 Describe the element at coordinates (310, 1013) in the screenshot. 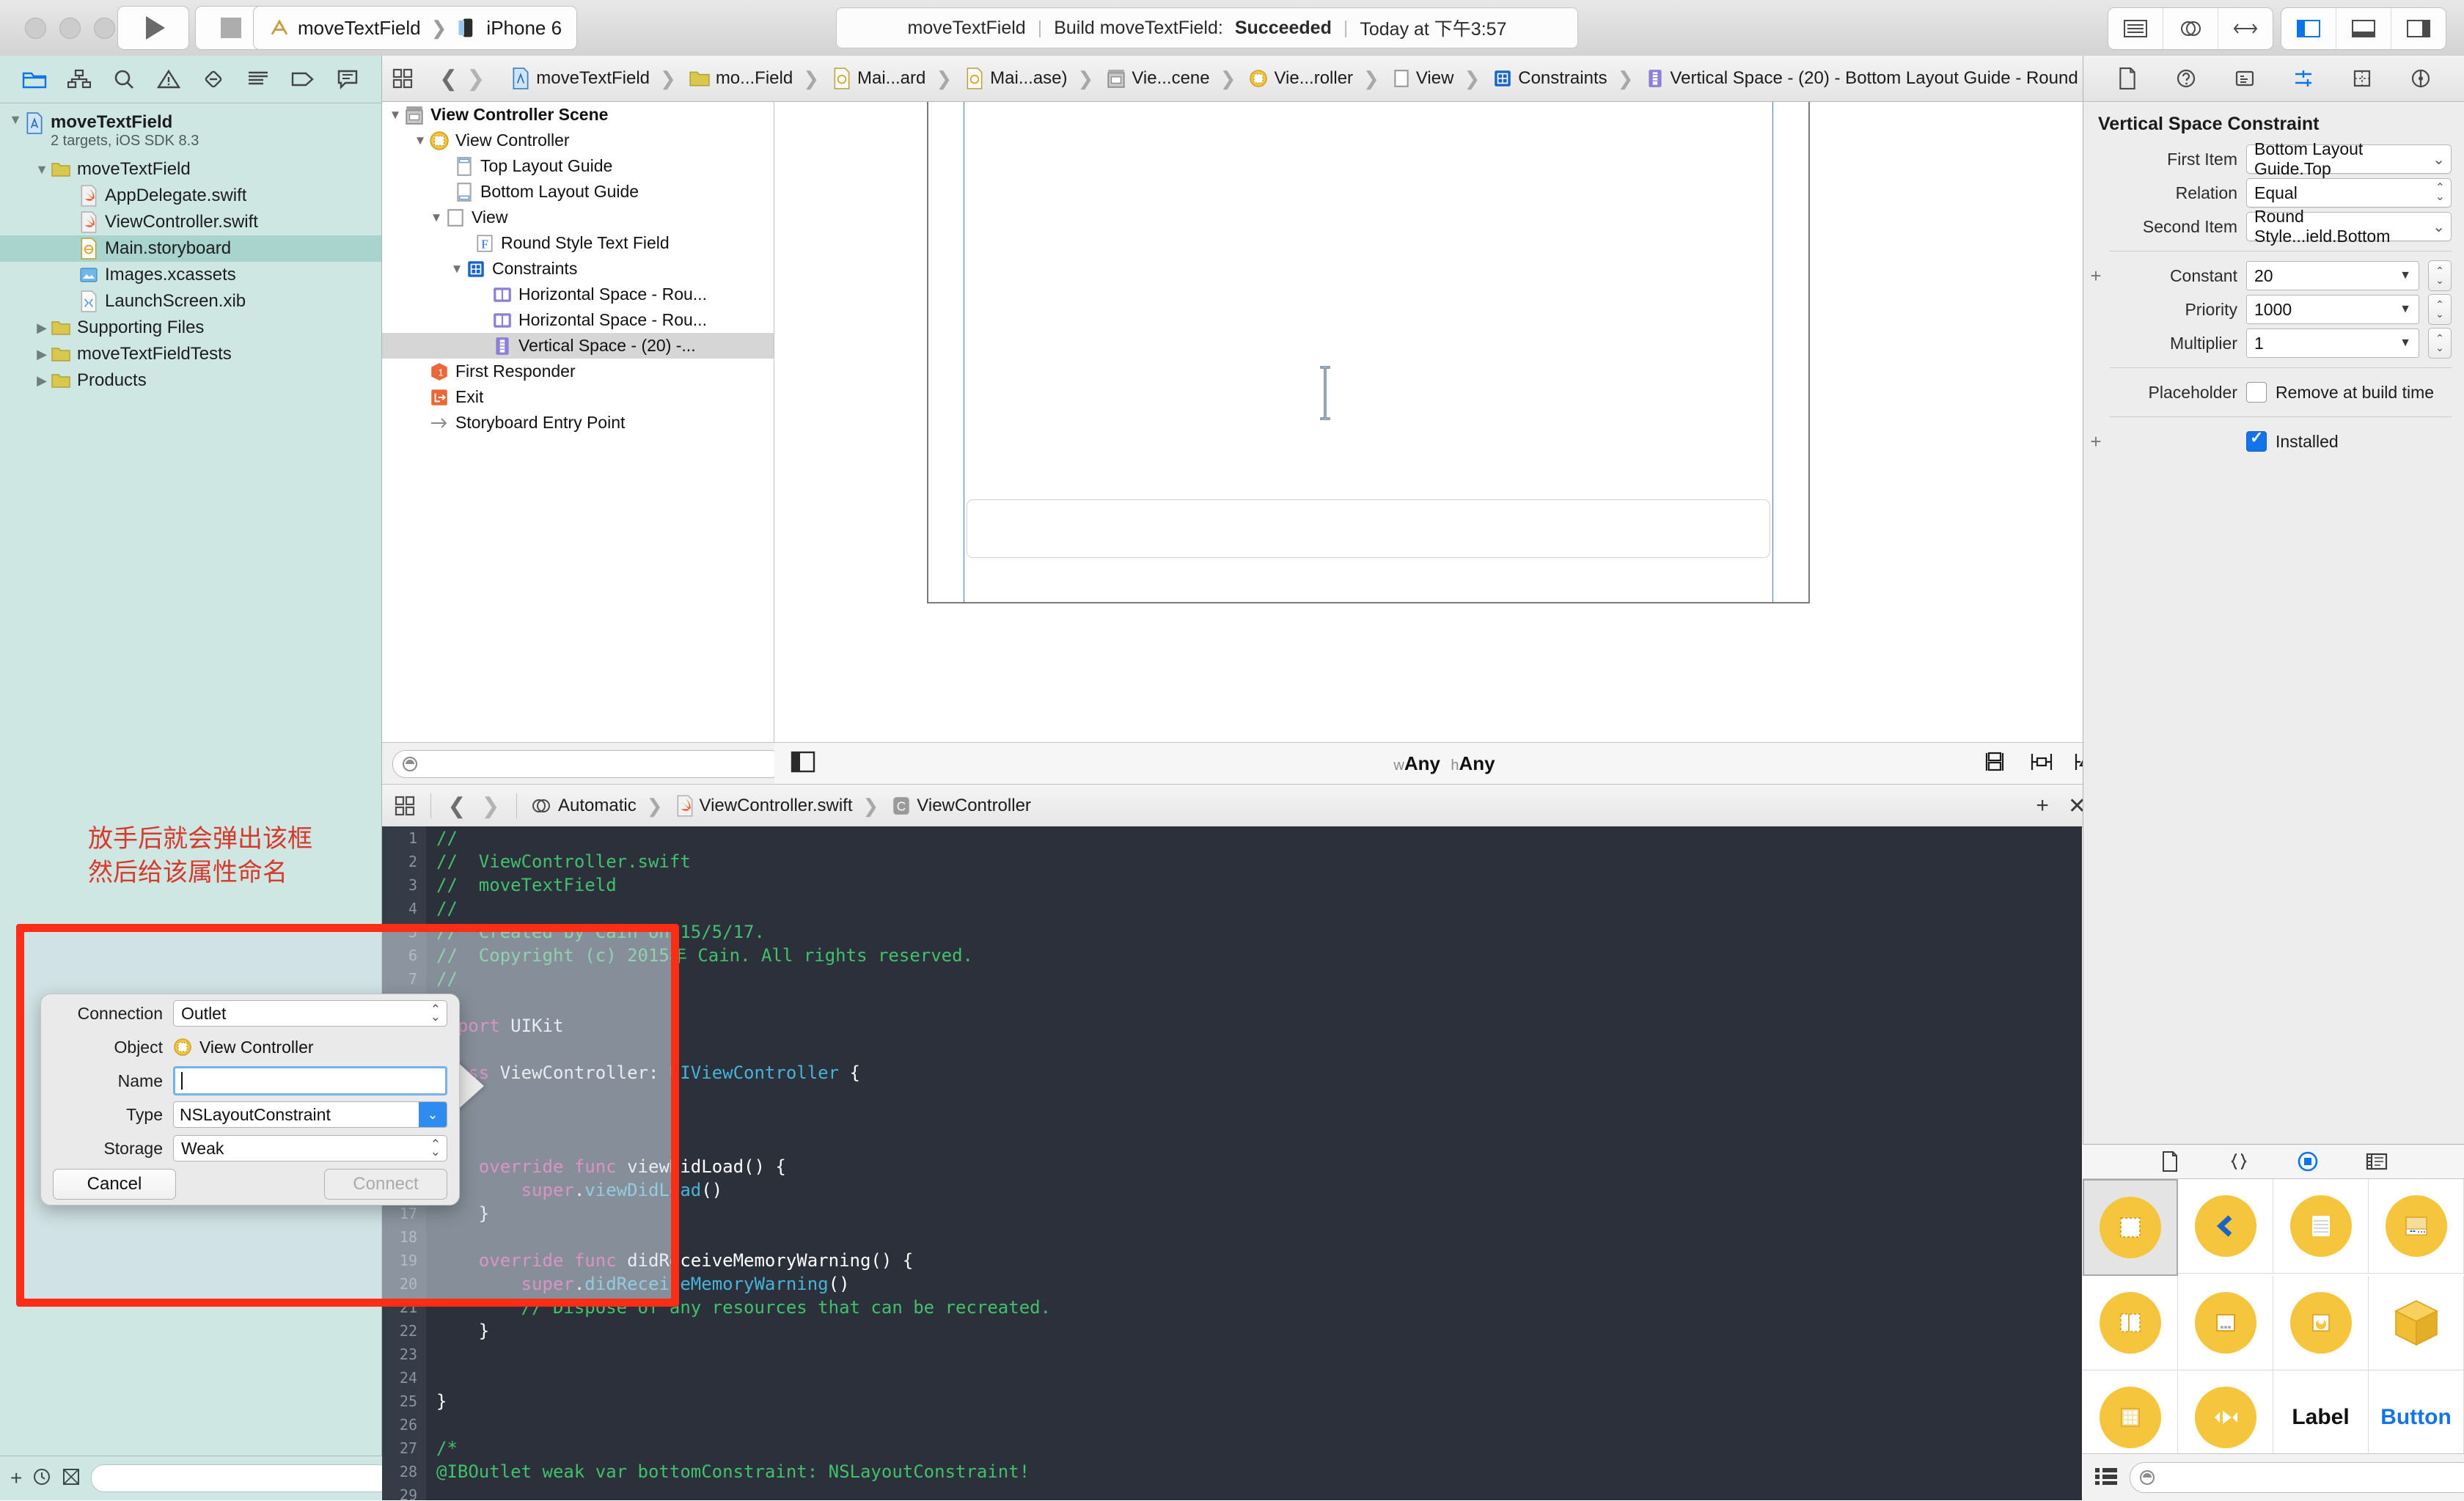

I see `connection-popup-button: Outlet ⌃ ⌄` at that location.